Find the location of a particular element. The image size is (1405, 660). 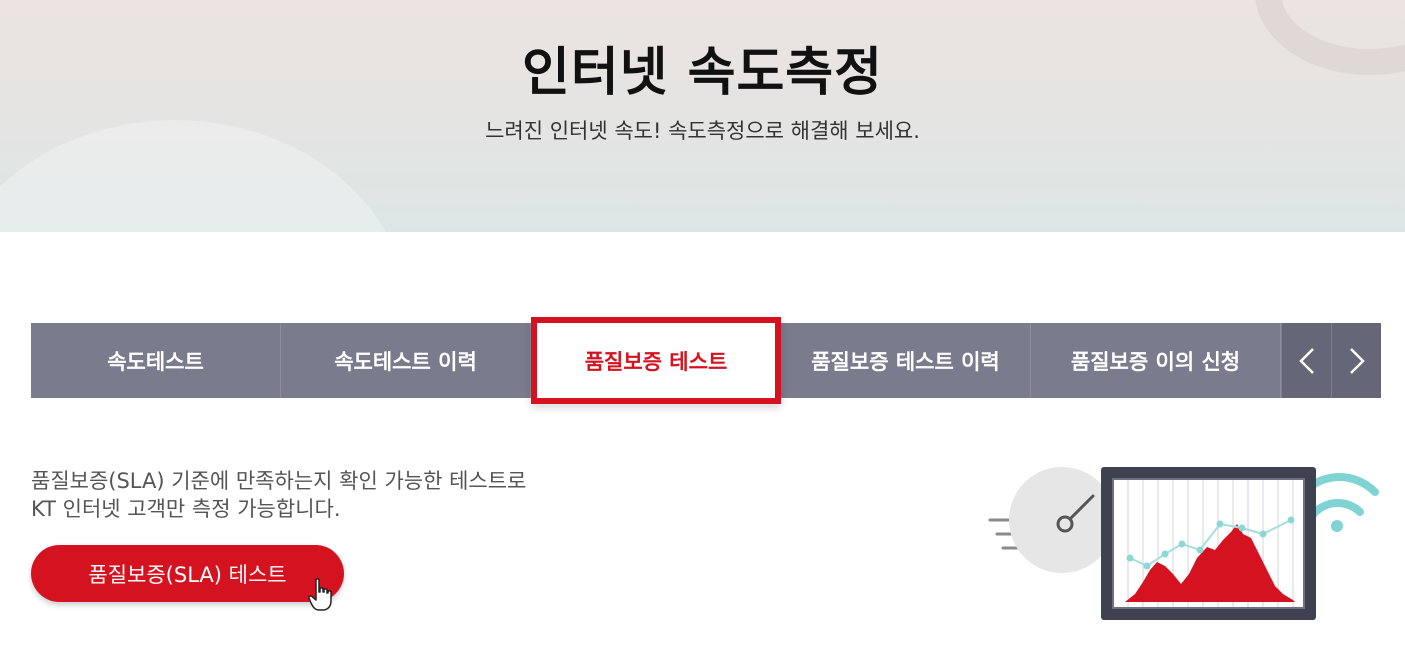

tab-speed-test-history: 속도테스트 이력 is located at coordinates (406, 360).